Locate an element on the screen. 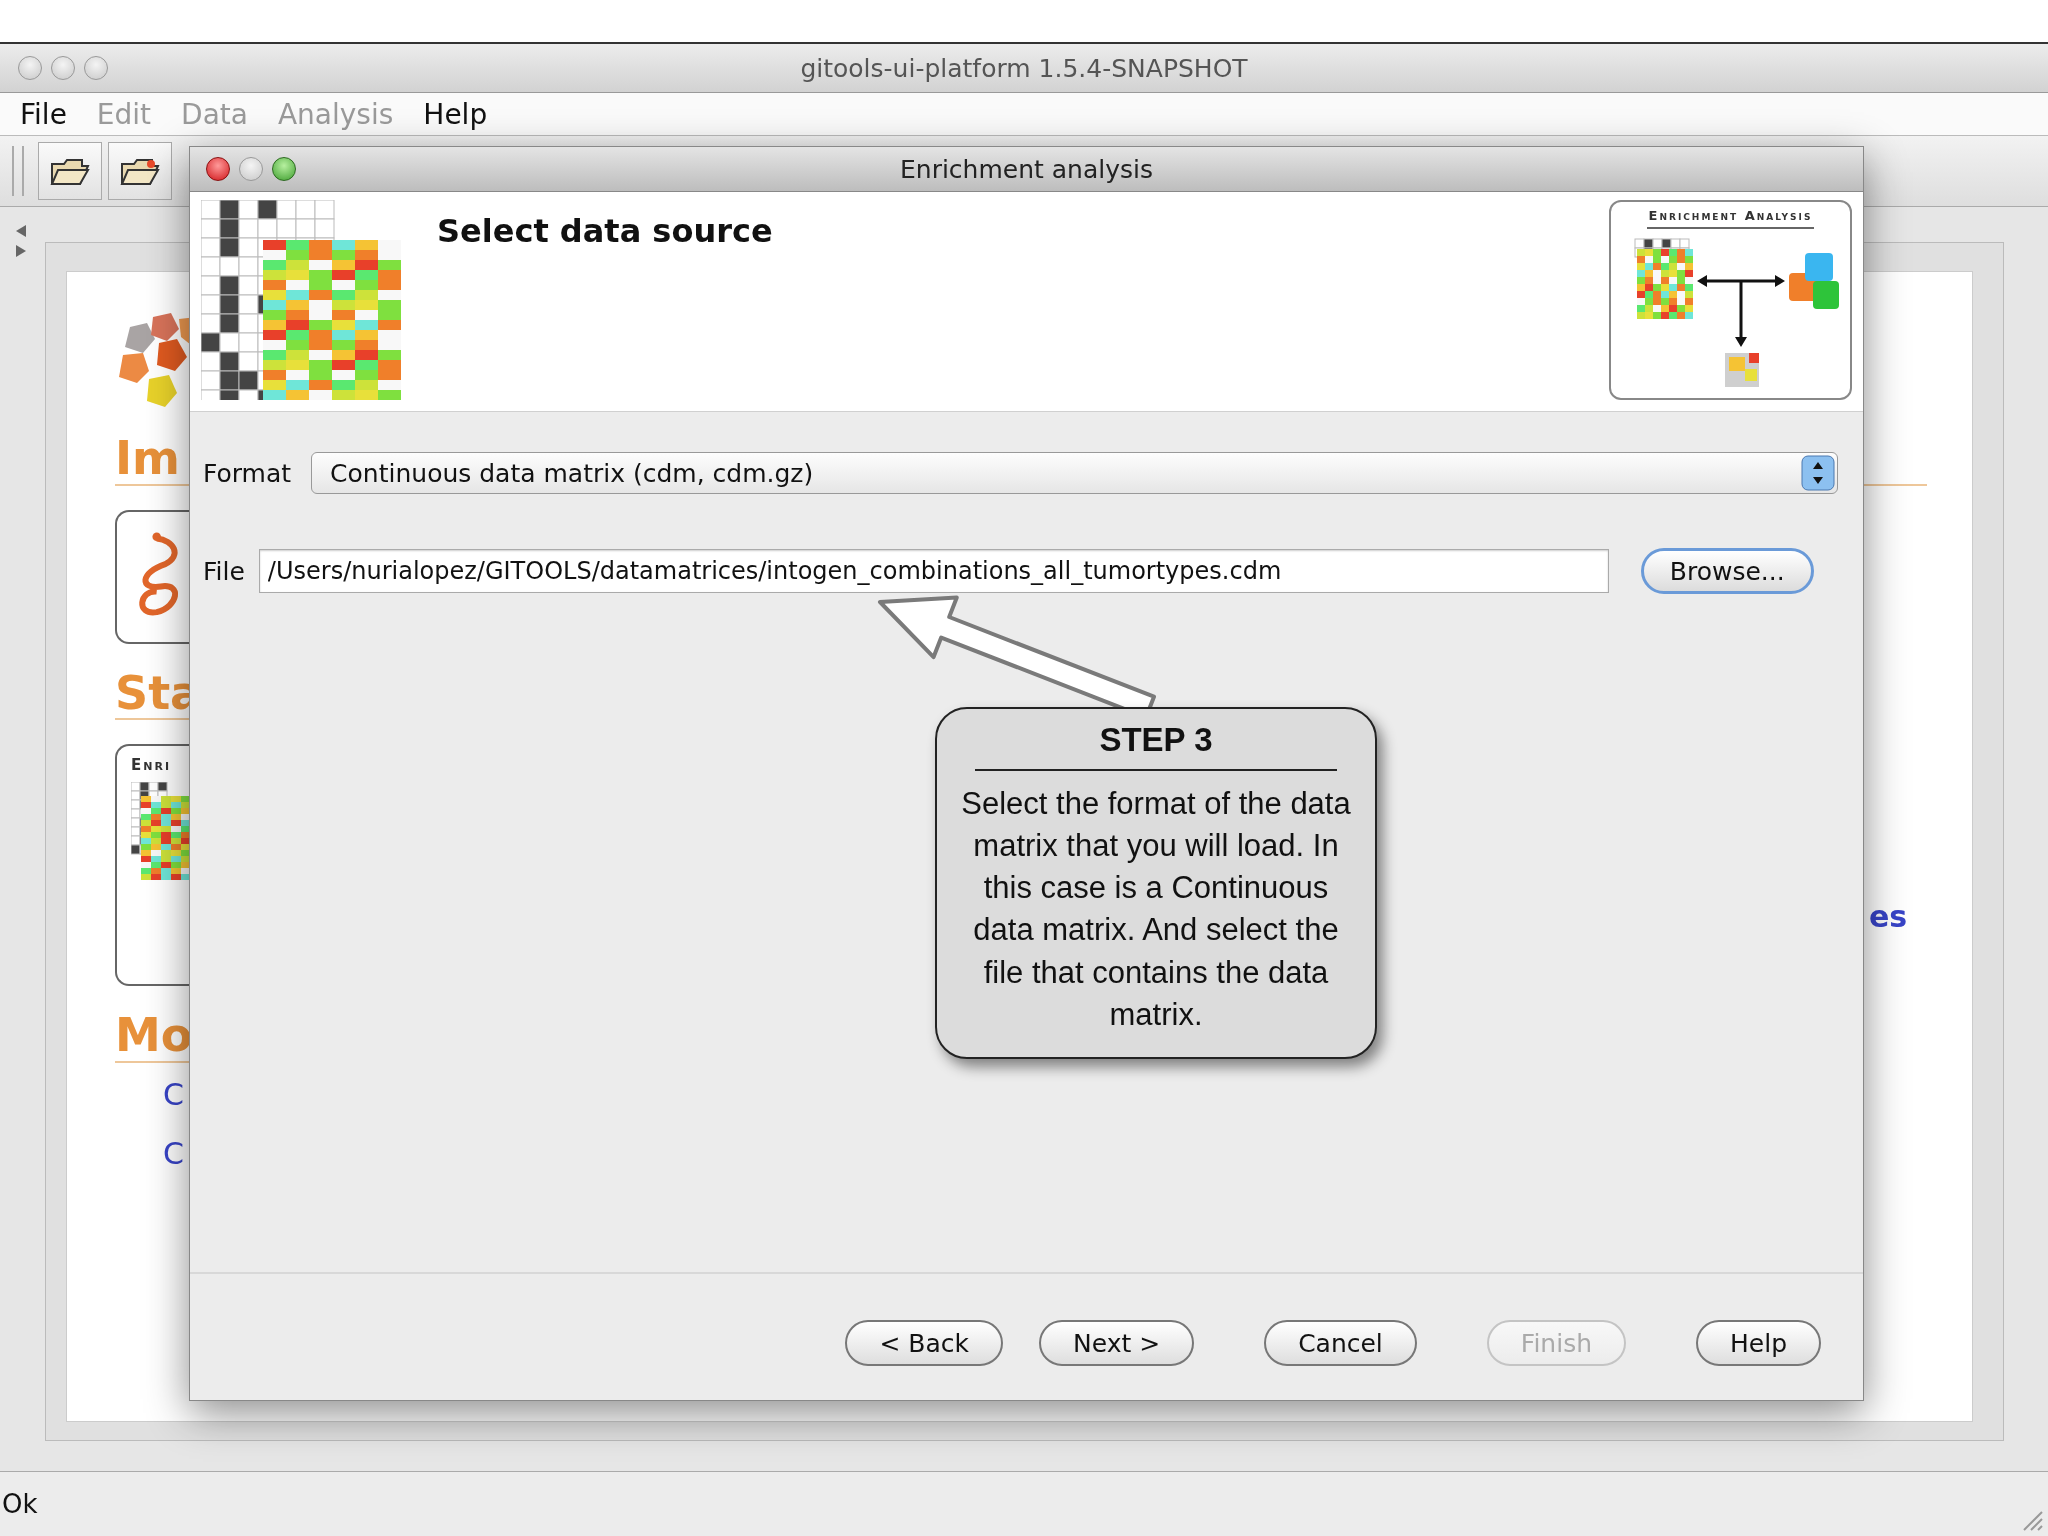  logo-caption: Enrichment Analysis is located at coordinates (1730, 218).